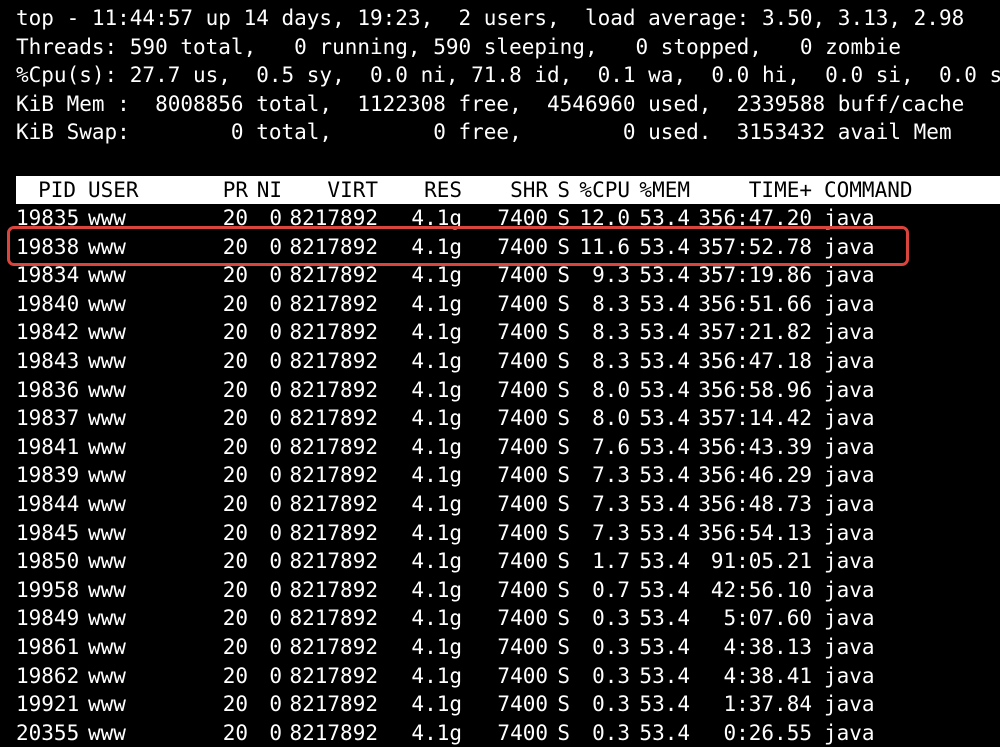 The width and height of the screenshot is (1000, 747). I want to click on cell-time: 5:07.60, so click(767, 618).